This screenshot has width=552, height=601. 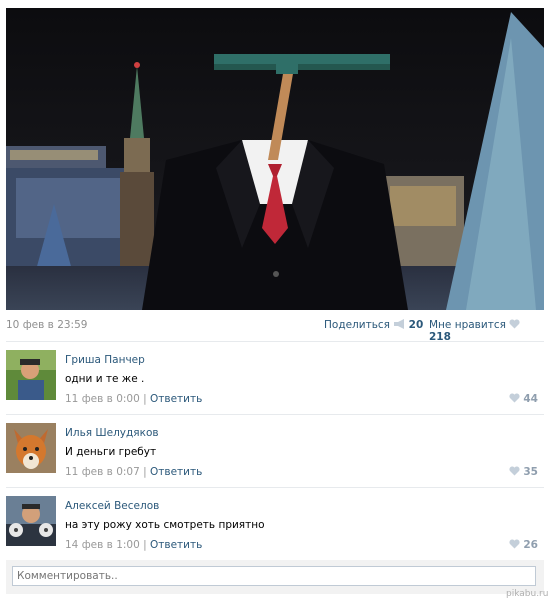 I want to click on comment-like-button: 35, so click(x=523, y=472).